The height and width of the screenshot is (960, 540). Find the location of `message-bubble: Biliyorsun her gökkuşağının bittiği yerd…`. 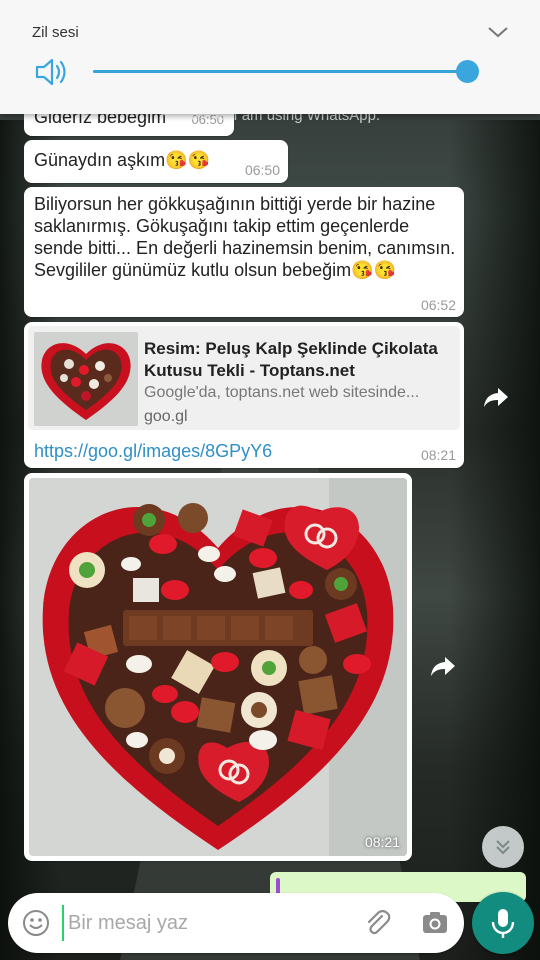

message-bubble: Biliyorsun her gökkuşağının bittiği yerd… is located at coordinates (244, 252).